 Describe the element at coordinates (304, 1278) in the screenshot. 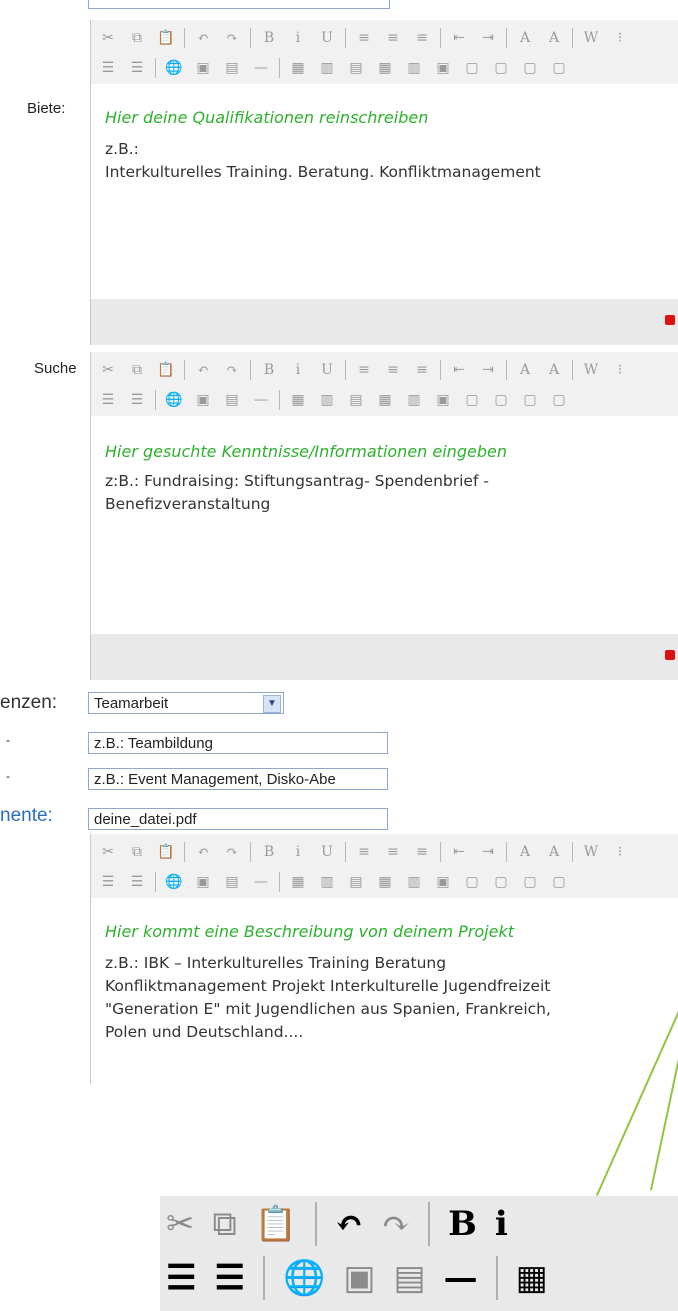

I see `zoom-link-icon: 🌐` at that location.